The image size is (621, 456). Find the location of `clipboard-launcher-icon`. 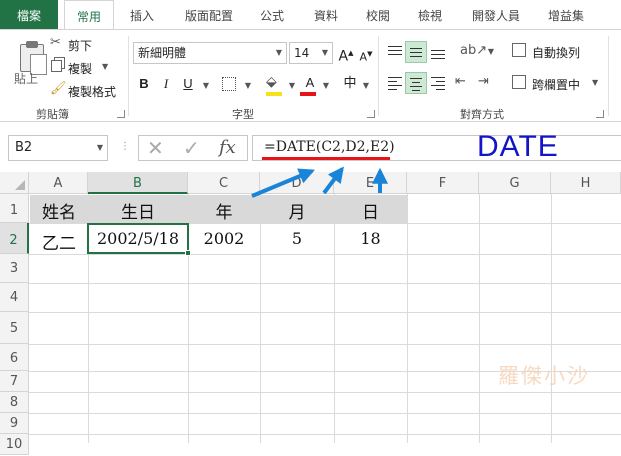

clipboard-launcher-icon is located at coordinates (121, 114).